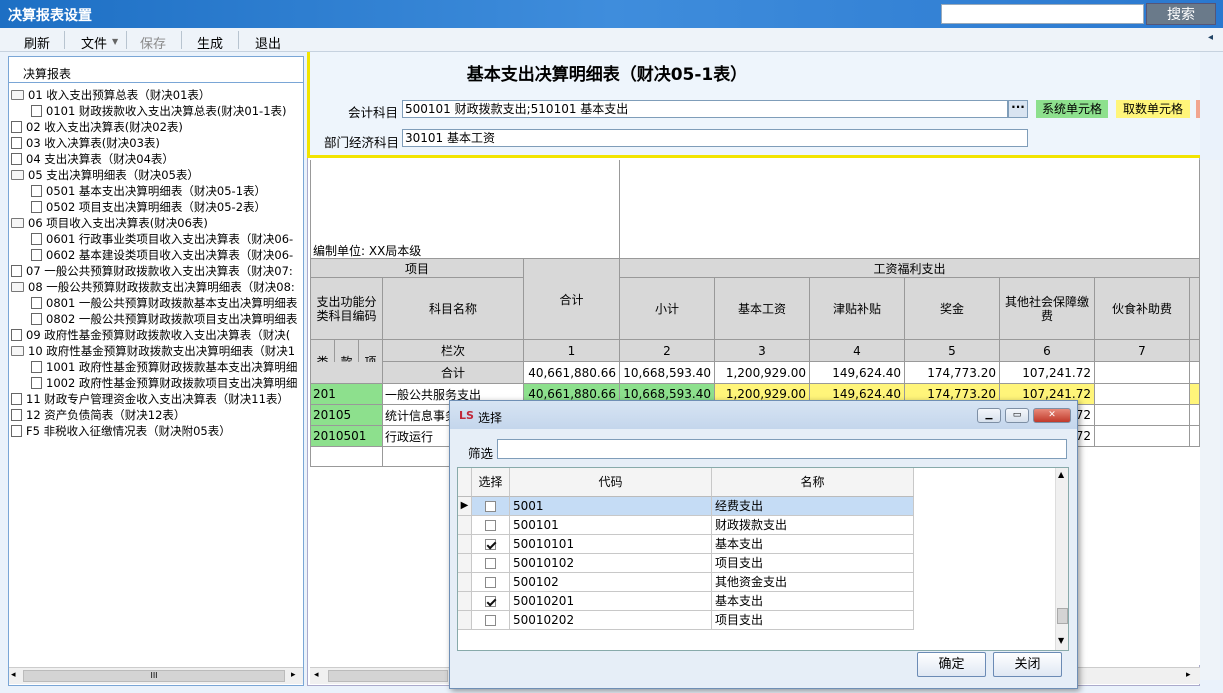 Image resolution: width=1223 pixels, height=693 pixels. What do you see at coordinates (156, 431) in the screenshot?
I see `tree-item: F5 非税收入征缴情况表（财决附05表）` at bounding box center [156, 431].